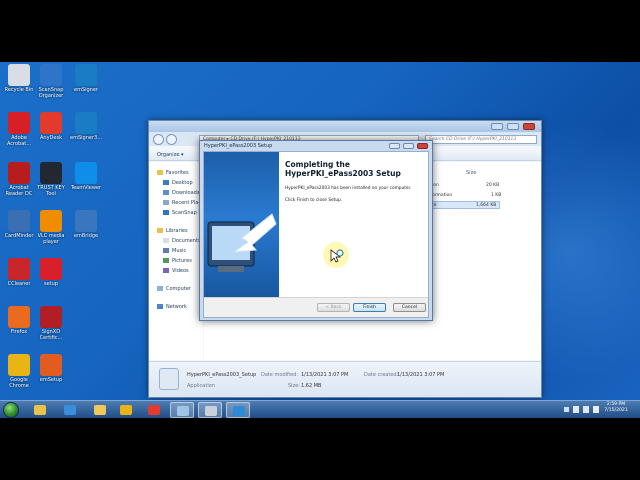 The image size is (640, 480). Describe the element at coordinates (369, 307) in the screenshot. I see `finish-button: Finish` at that location.